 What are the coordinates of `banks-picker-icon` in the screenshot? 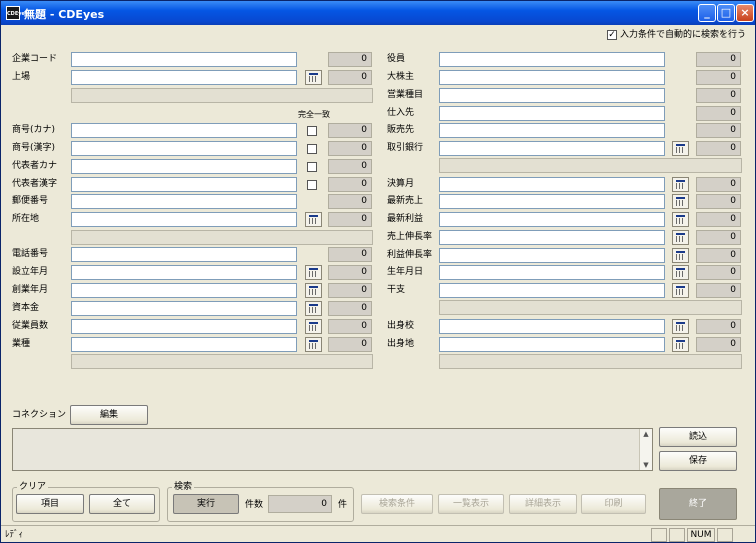 It's located at (680, 148).